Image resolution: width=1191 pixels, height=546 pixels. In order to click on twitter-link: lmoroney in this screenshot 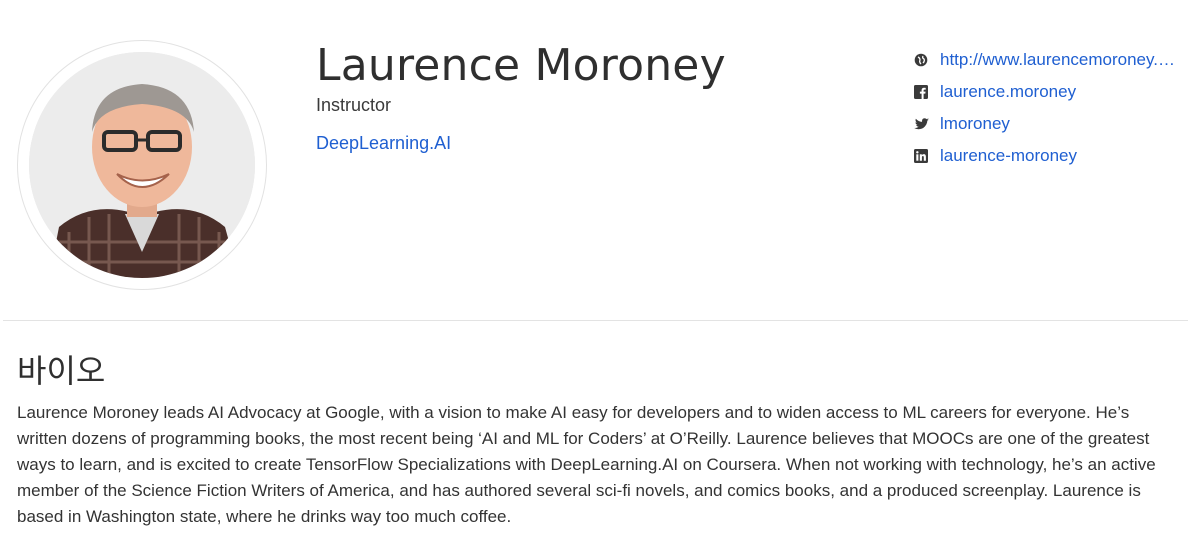, I will do `click(975, 124)`.